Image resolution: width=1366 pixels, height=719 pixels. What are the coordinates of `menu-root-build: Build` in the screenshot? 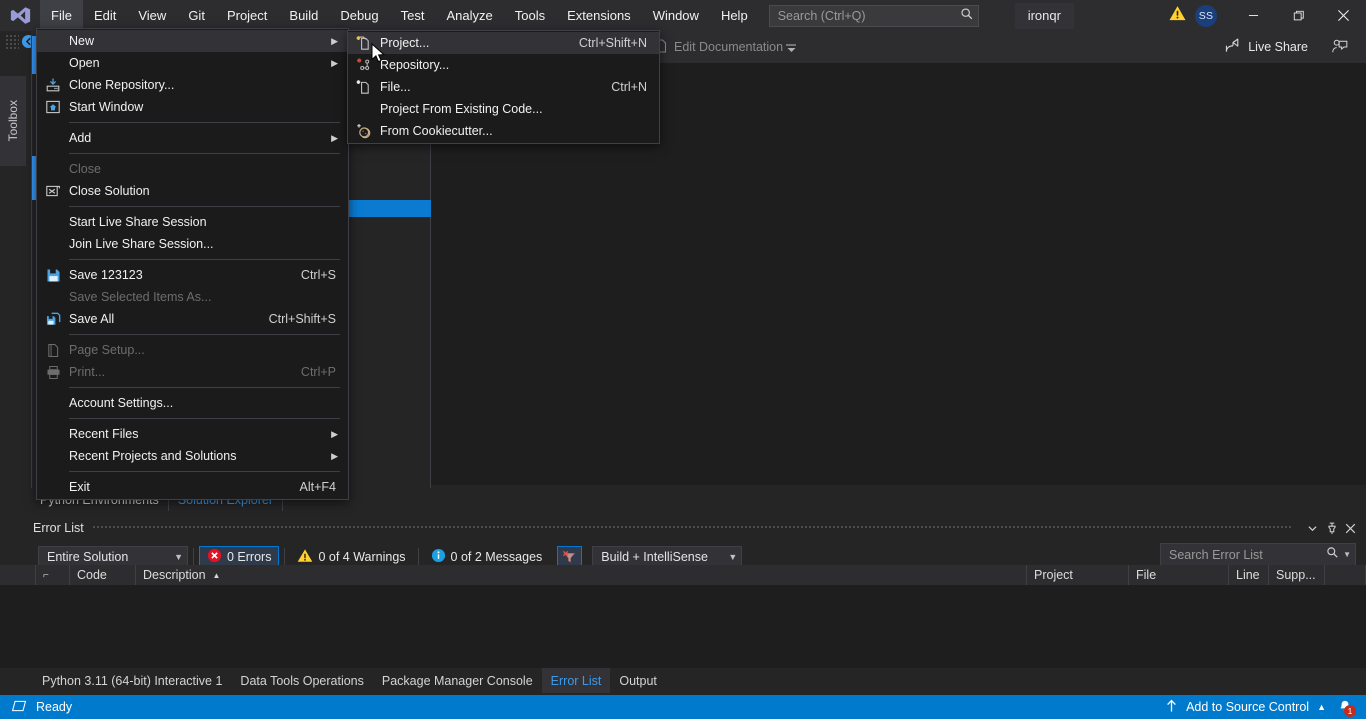 It's located at (303, 15).